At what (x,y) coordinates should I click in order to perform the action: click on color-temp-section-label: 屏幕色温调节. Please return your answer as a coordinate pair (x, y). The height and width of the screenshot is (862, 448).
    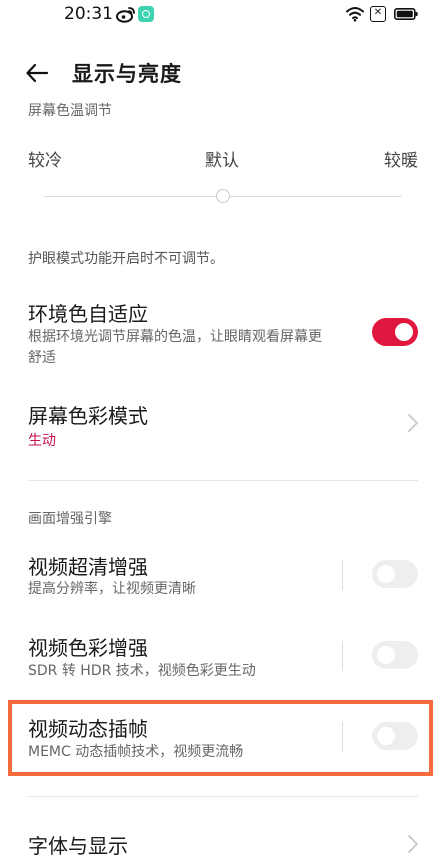
    Looking at the image, I should click on (70, 111).